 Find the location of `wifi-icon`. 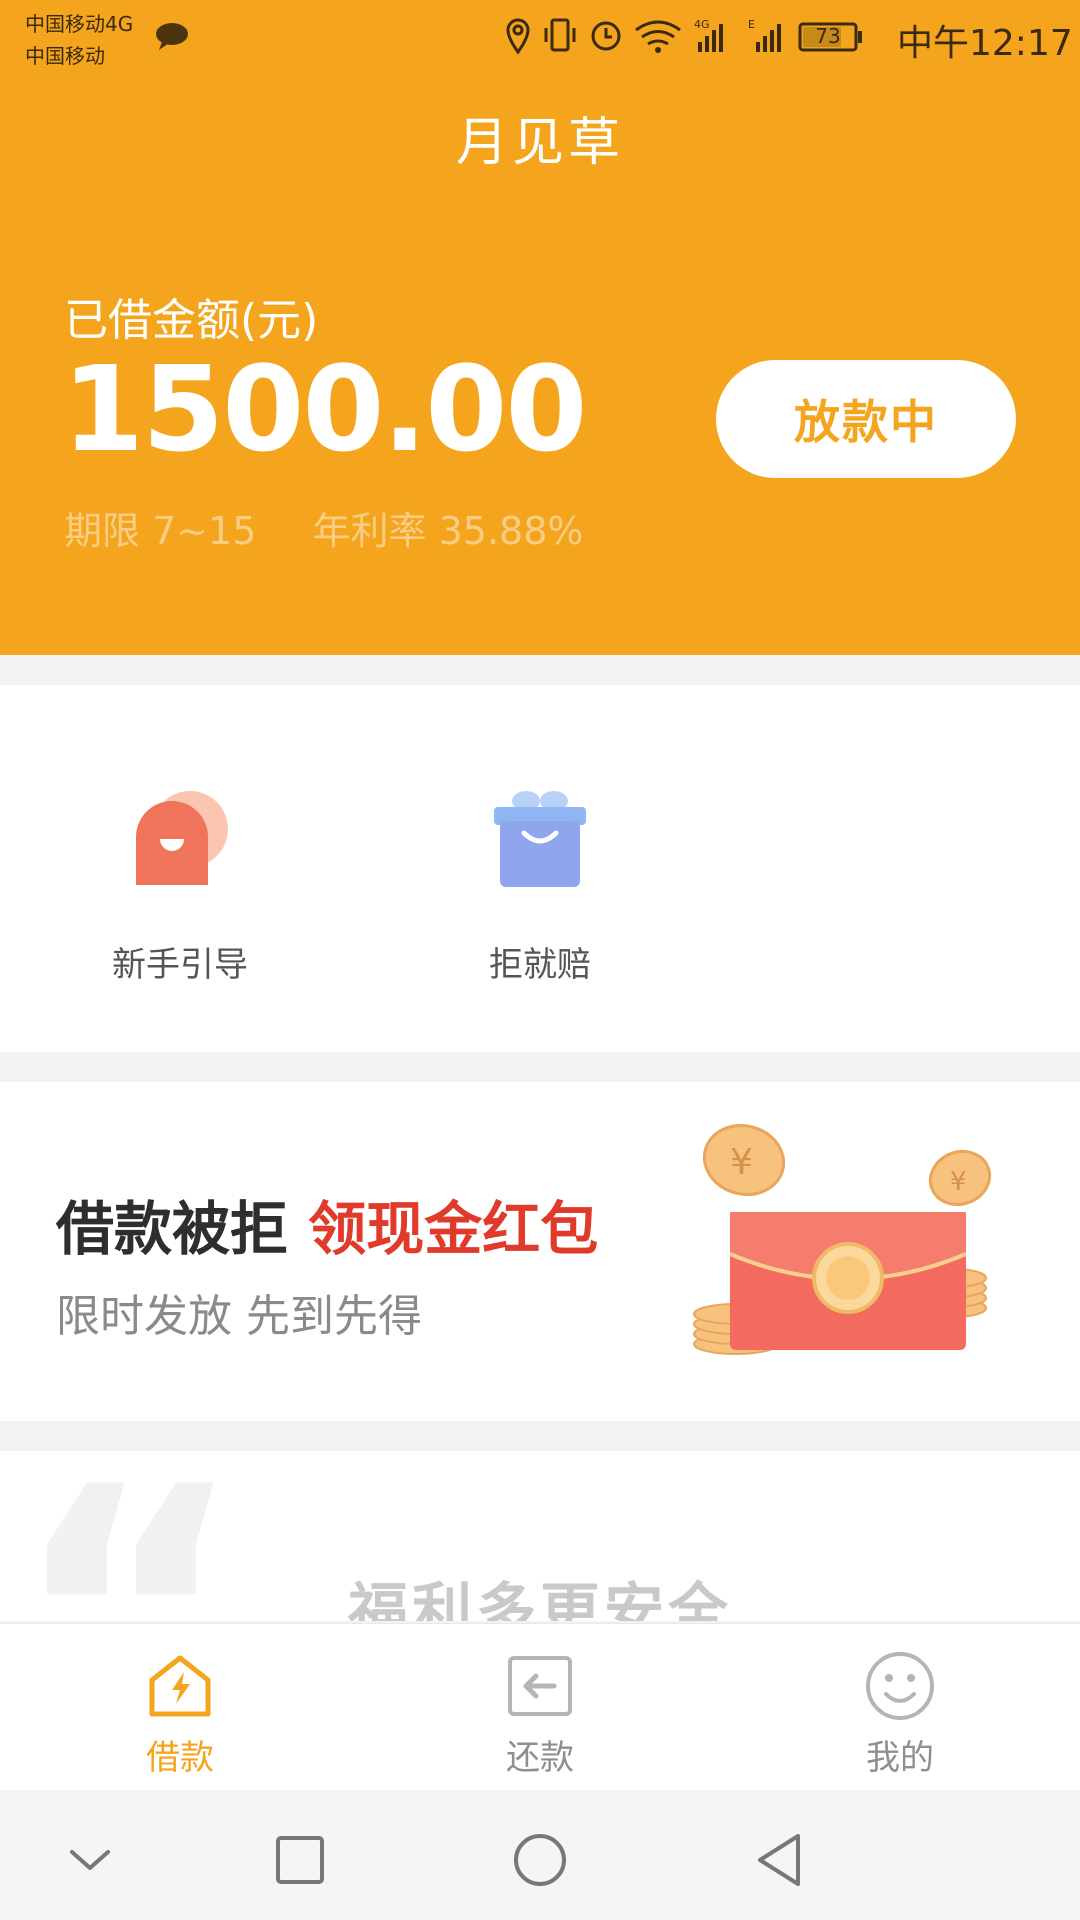

wifi-icon is located at coordinates (658, 33).